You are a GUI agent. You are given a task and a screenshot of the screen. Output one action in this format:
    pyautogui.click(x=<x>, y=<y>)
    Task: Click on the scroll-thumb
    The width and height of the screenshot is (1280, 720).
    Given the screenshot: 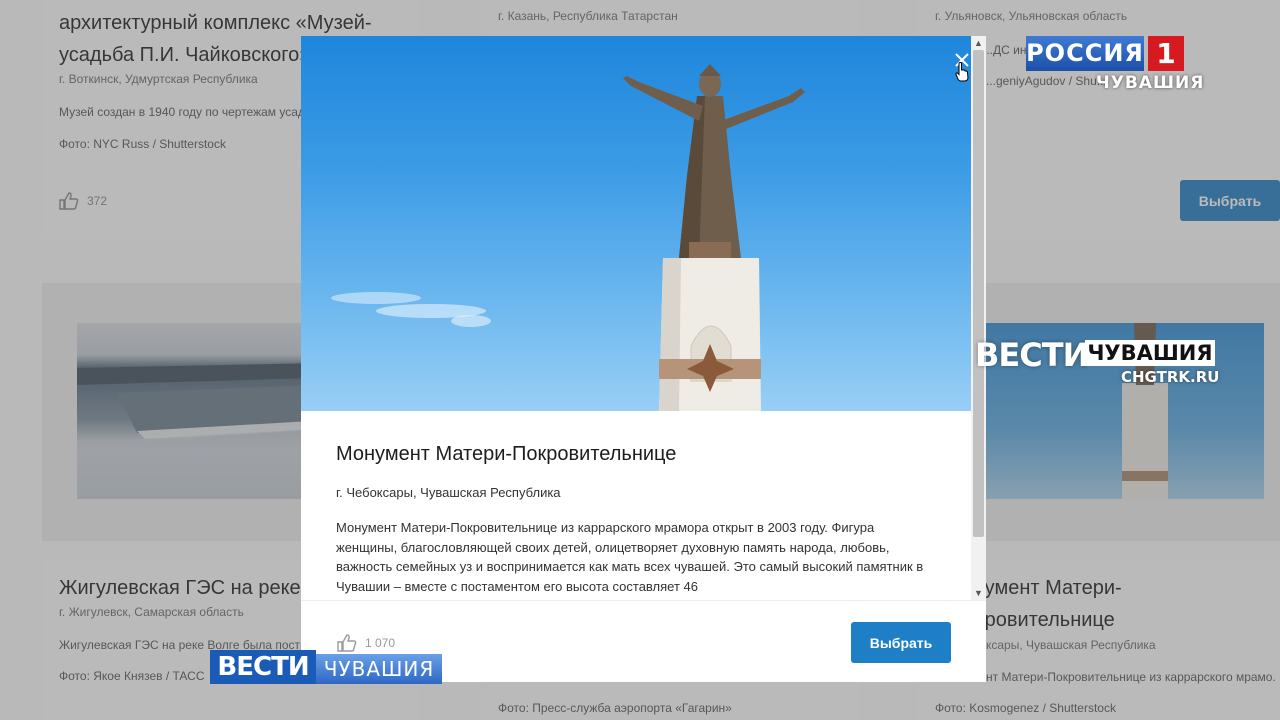 What is the action you would take?
    pyautogui.click(x=978, y=293)
    